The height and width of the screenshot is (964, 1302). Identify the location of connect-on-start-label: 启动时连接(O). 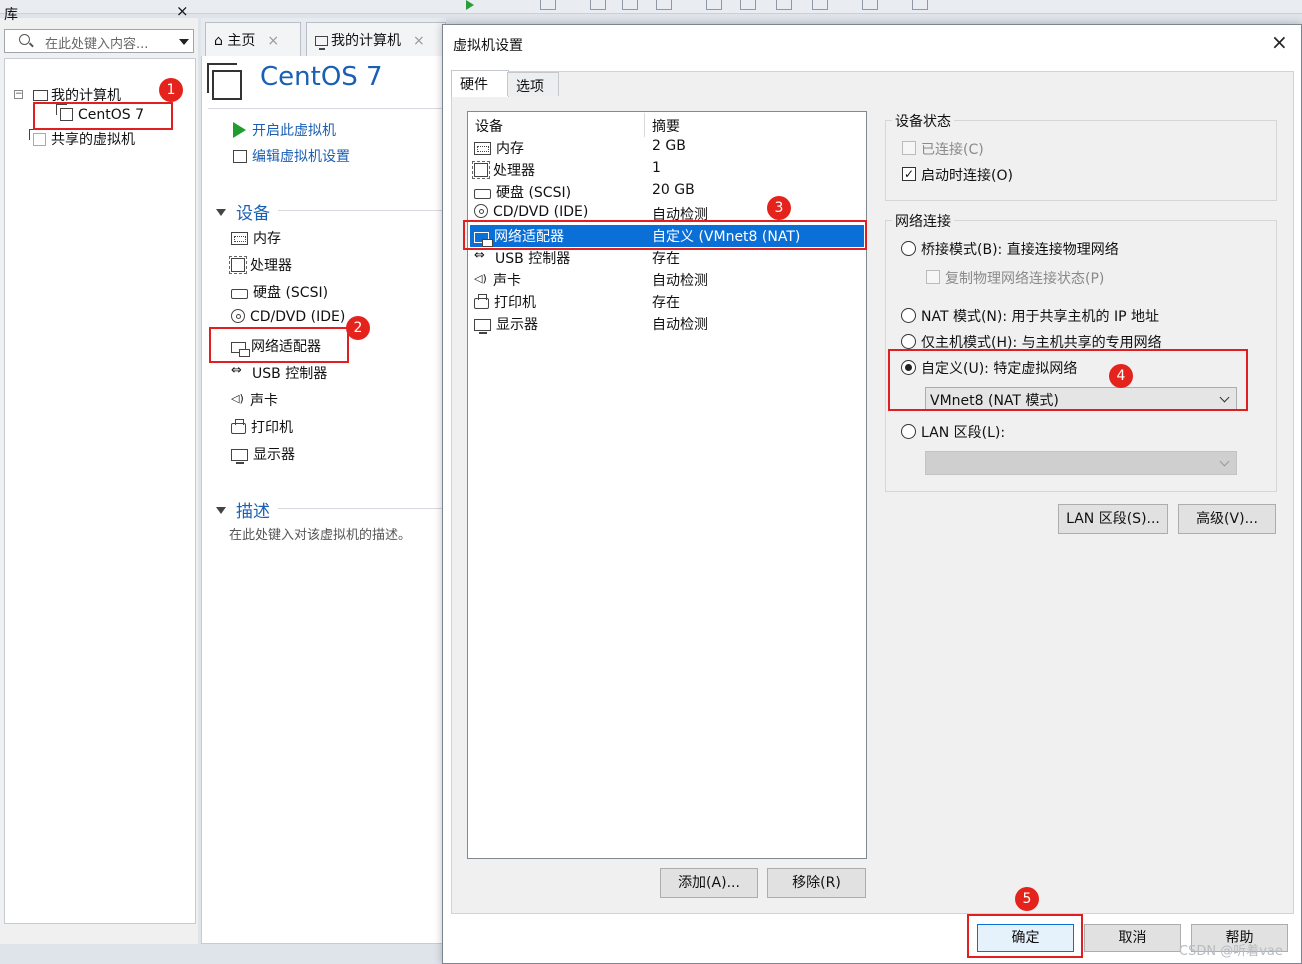
(967, 176).